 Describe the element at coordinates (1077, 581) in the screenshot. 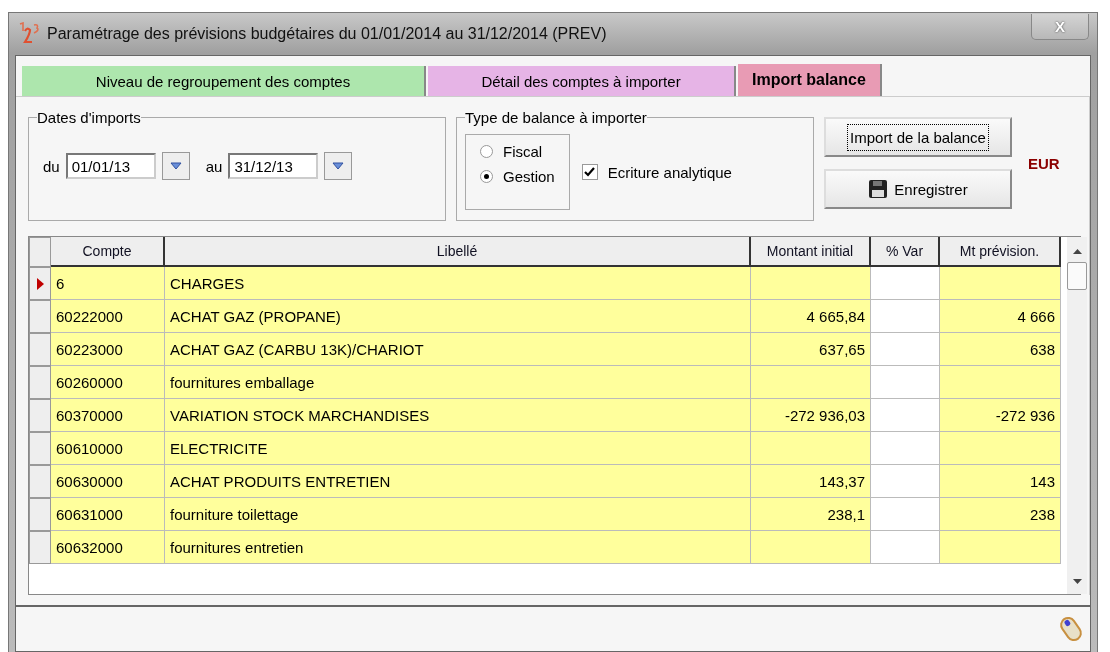

I see `scroll-down-icon` at that location.